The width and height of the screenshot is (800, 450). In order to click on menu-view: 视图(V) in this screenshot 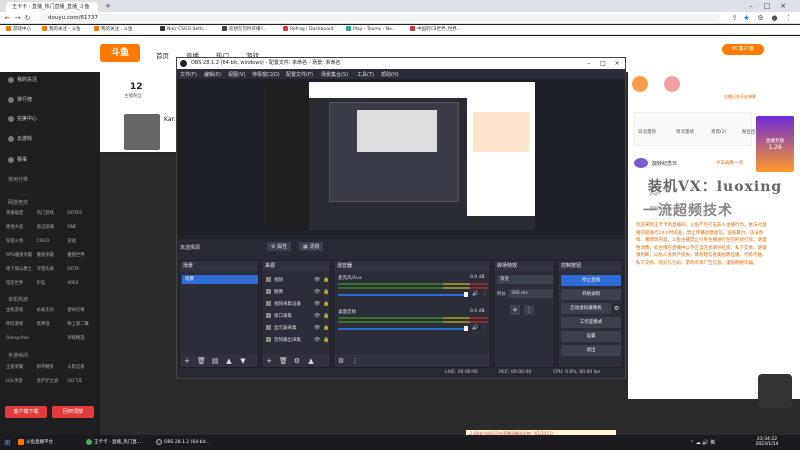, I will do `click(236, 74)`.